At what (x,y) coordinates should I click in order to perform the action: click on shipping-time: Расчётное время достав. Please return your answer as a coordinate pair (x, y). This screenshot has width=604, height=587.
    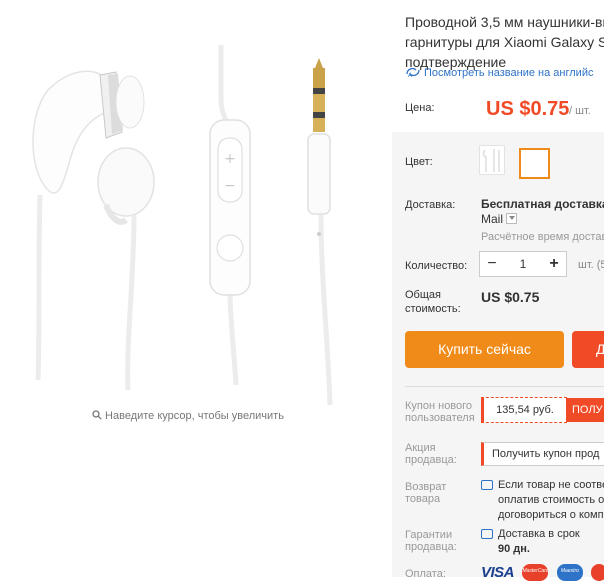
    Looking at the image, I should click on (542, 237).